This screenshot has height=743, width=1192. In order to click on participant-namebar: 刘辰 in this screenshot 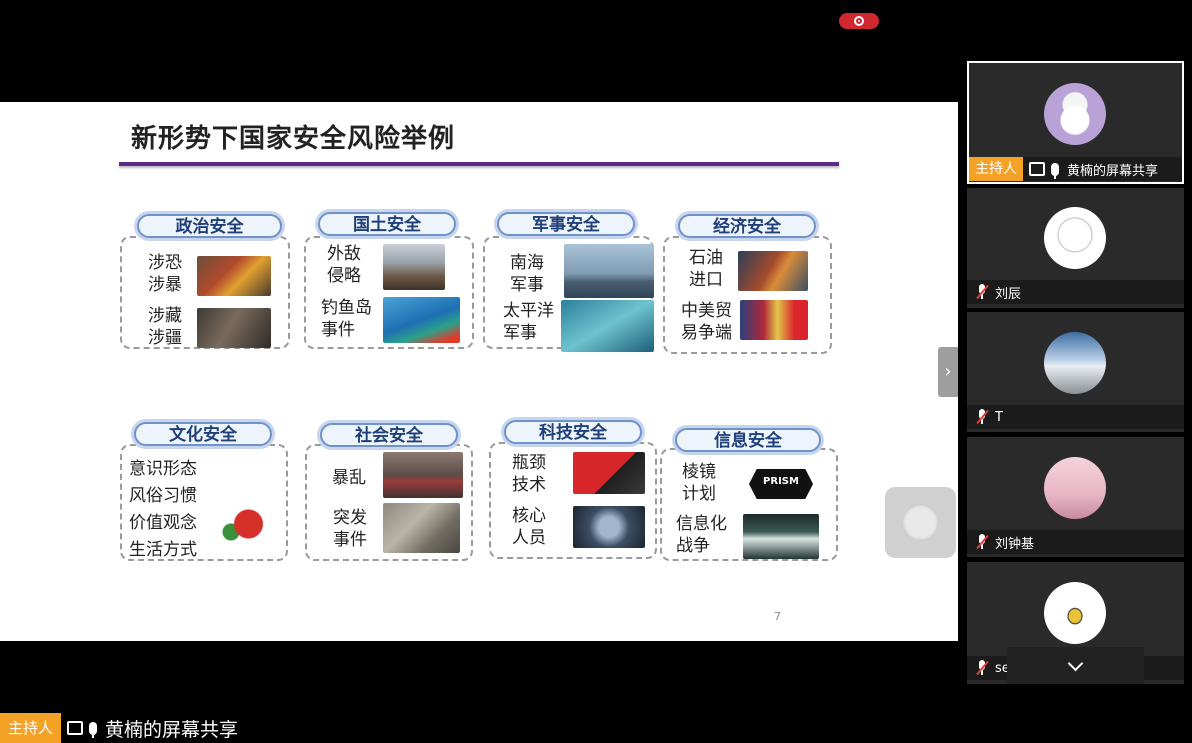, I will do `click(1075, 292)`.